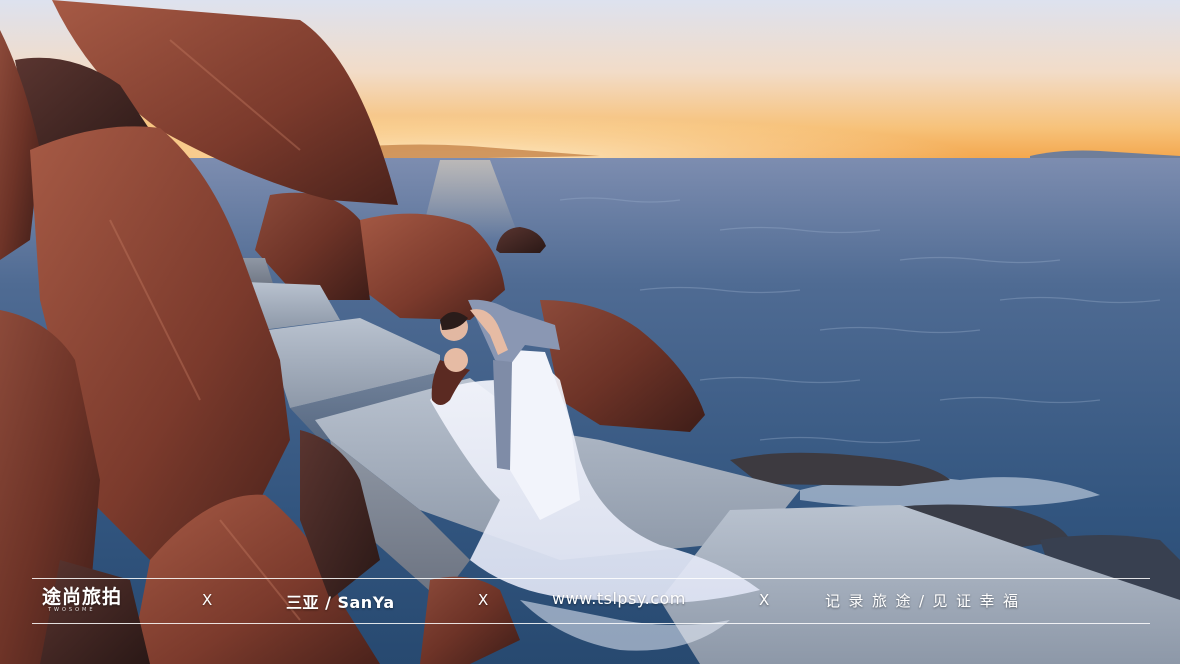 The image size is (1180, 664). Describe the element at coordinates (926, 601) in the screenshot. I see `slogan-text: 记录旅途/见证幸福` at that location.